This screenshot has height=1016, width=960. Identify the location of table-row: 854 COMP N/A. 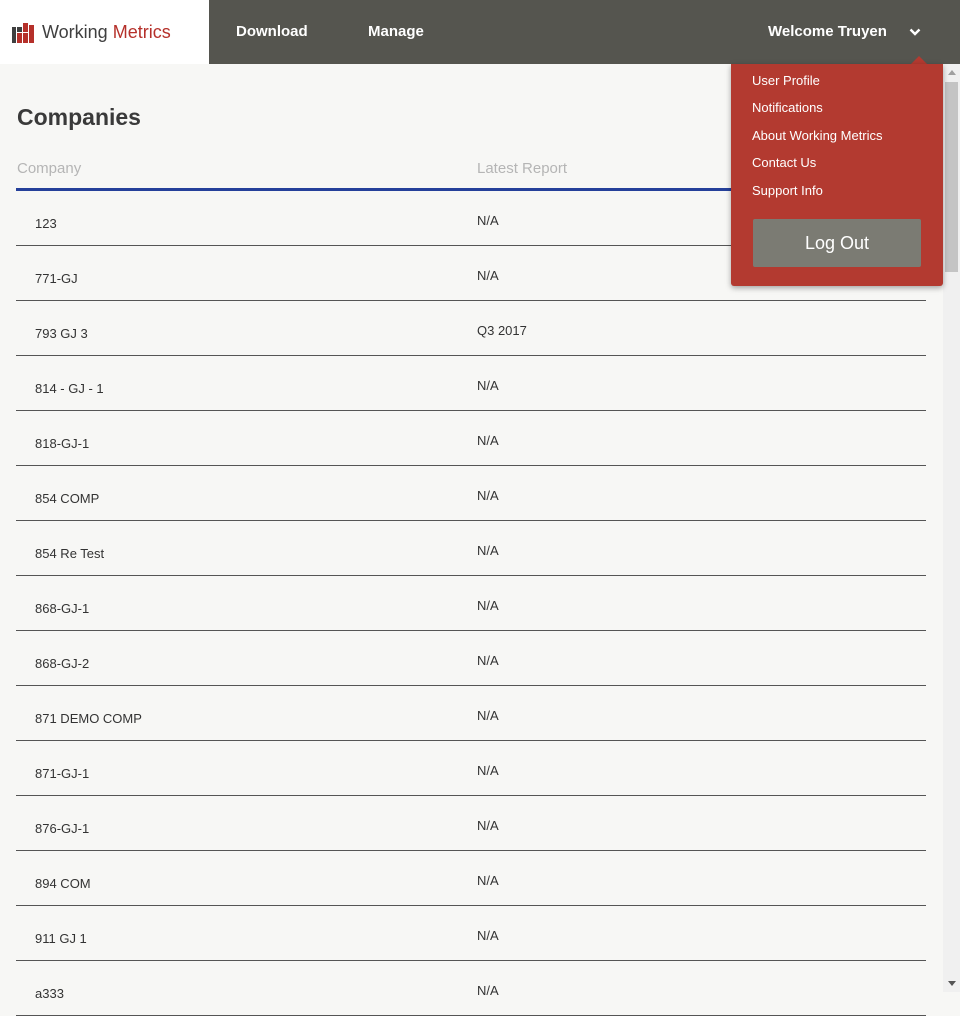
(471, 493).